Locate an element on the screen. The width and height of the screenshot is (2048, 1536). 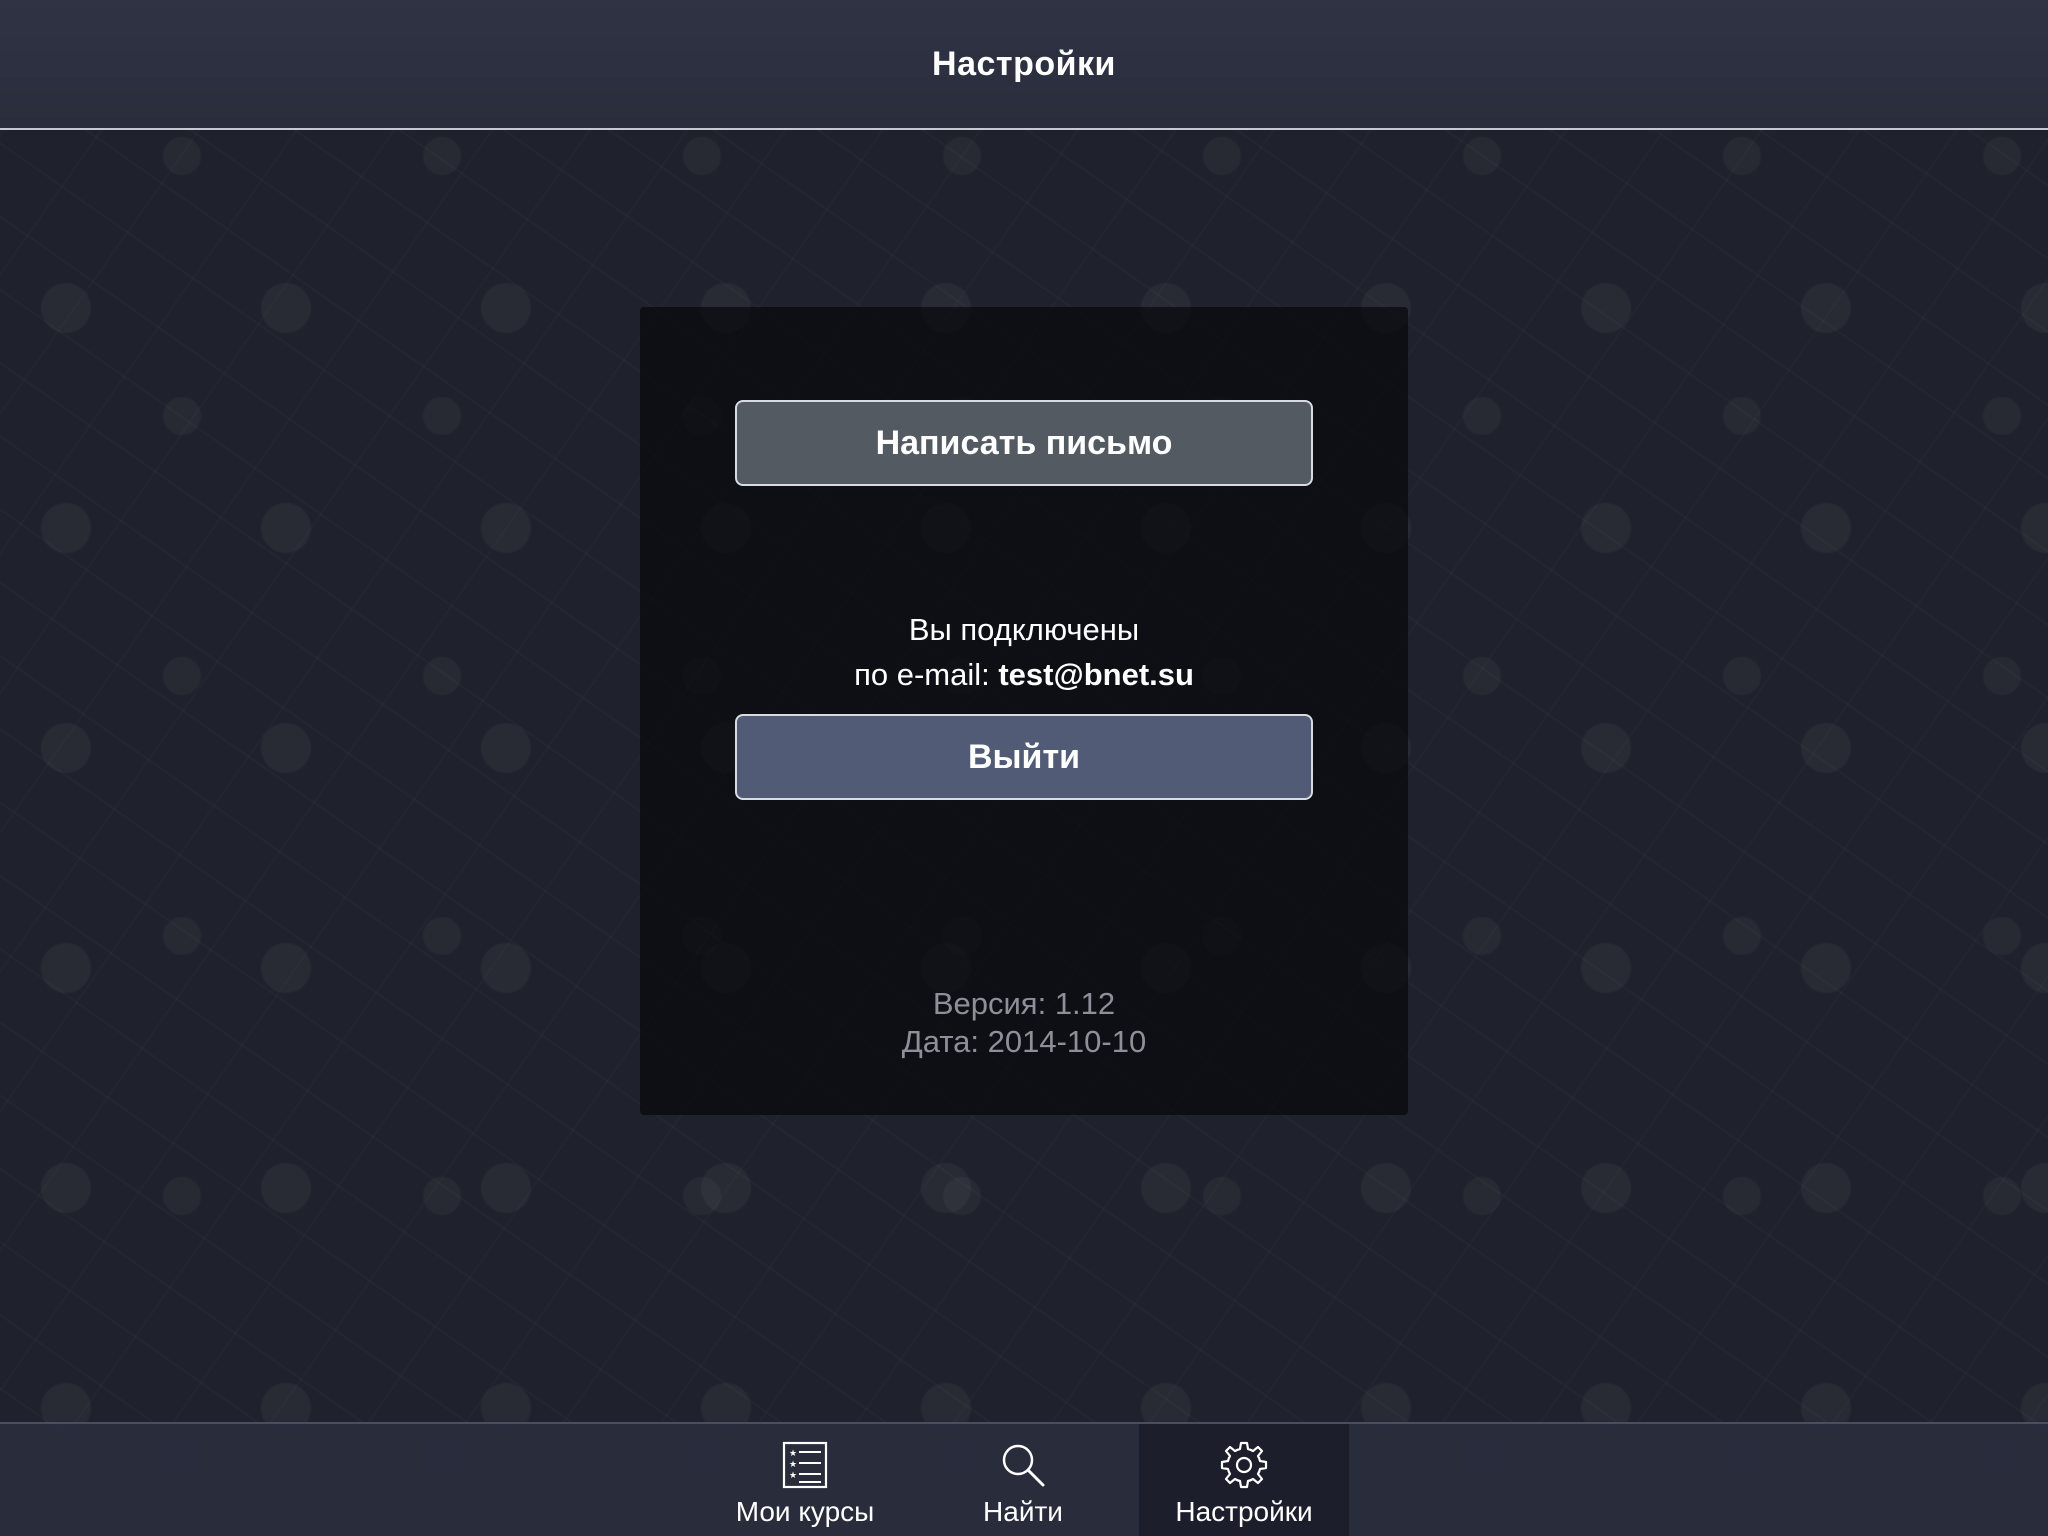
tab-settings-label: Настройки is located at coordinates (1244, 1511).